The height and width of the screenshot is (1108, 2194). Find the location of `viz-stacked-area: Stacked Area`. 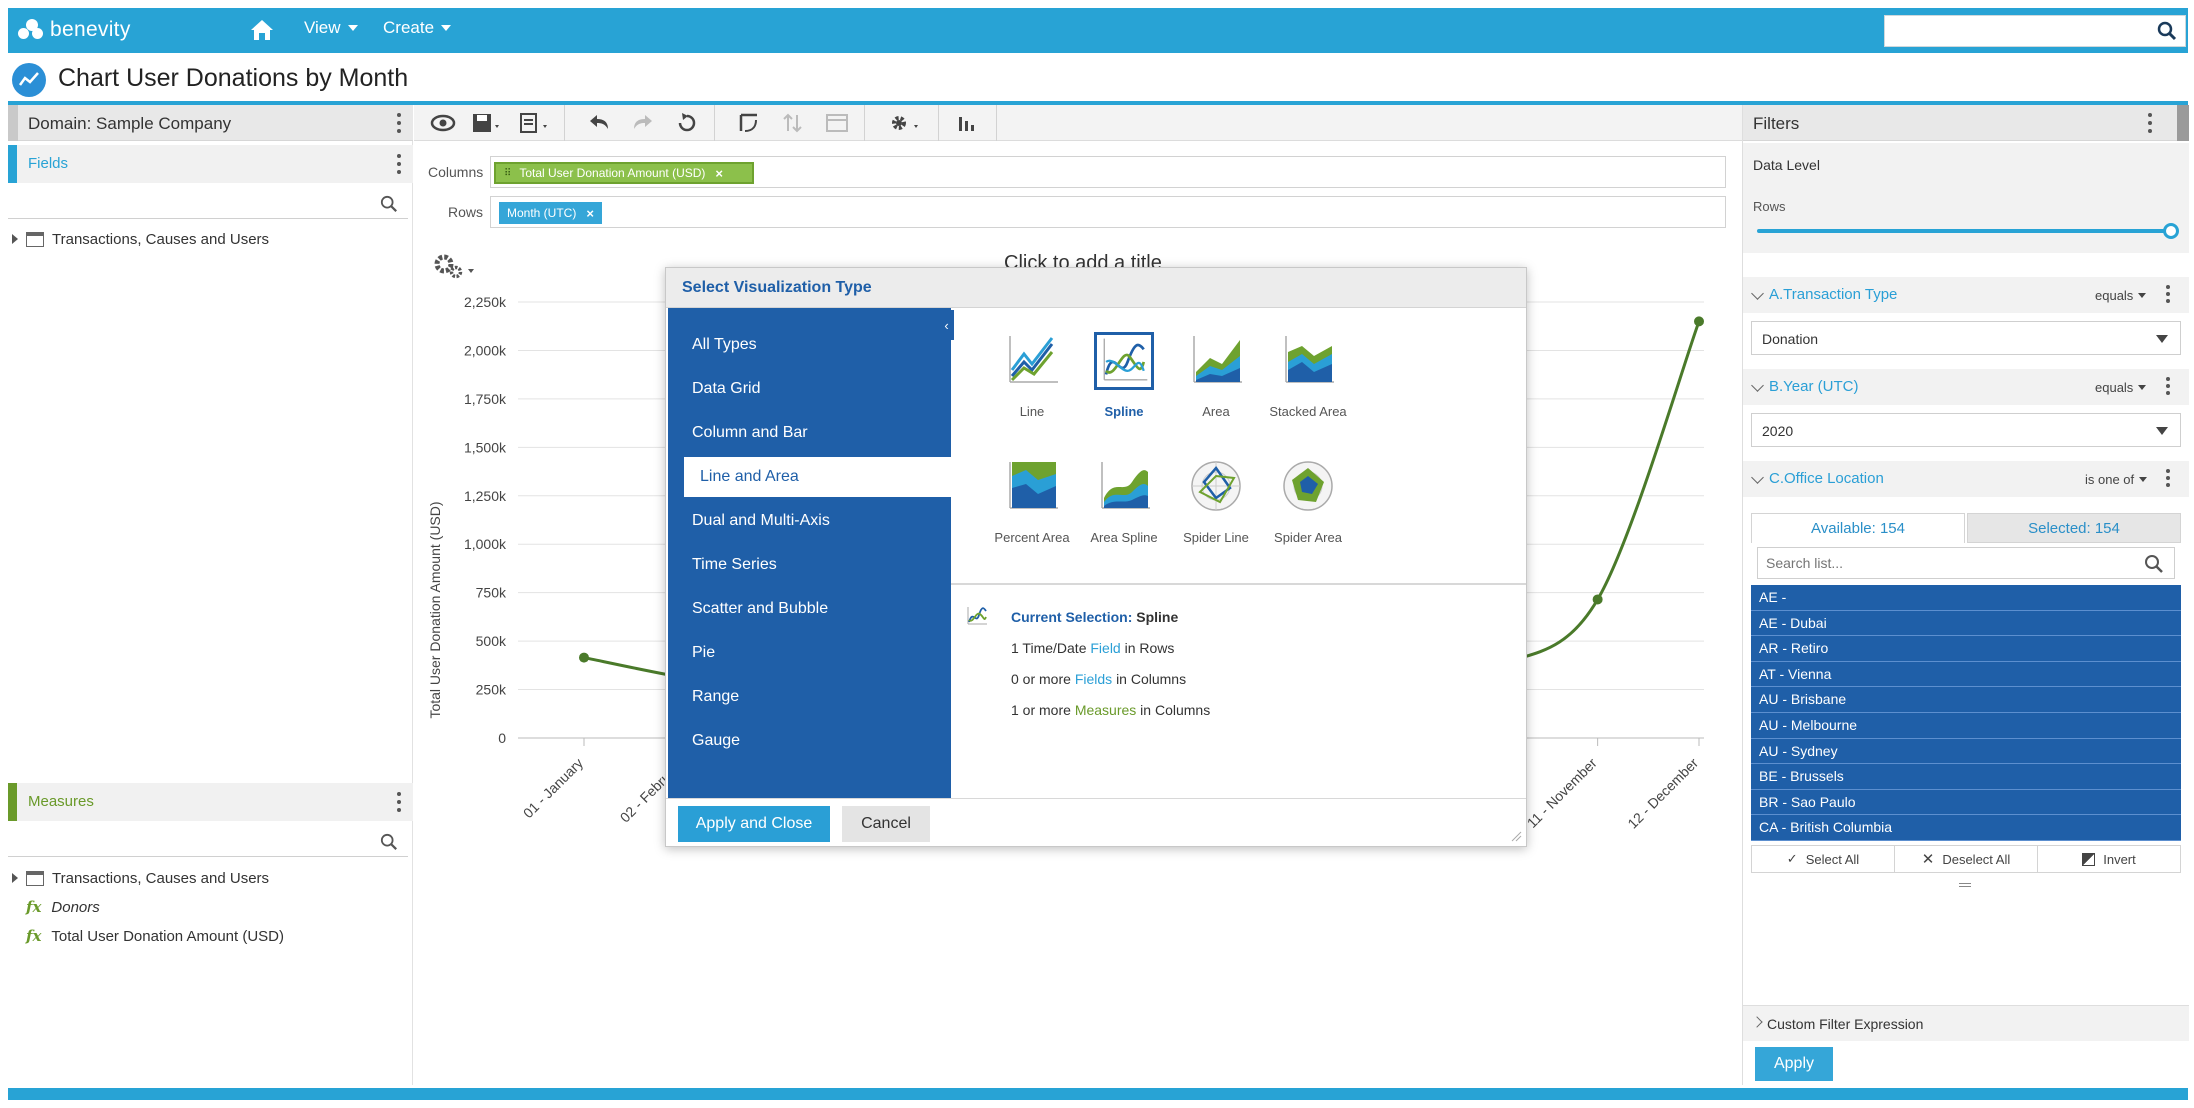

viz-stacked-area: Stacked Area is located at coordinates (1308, 373).